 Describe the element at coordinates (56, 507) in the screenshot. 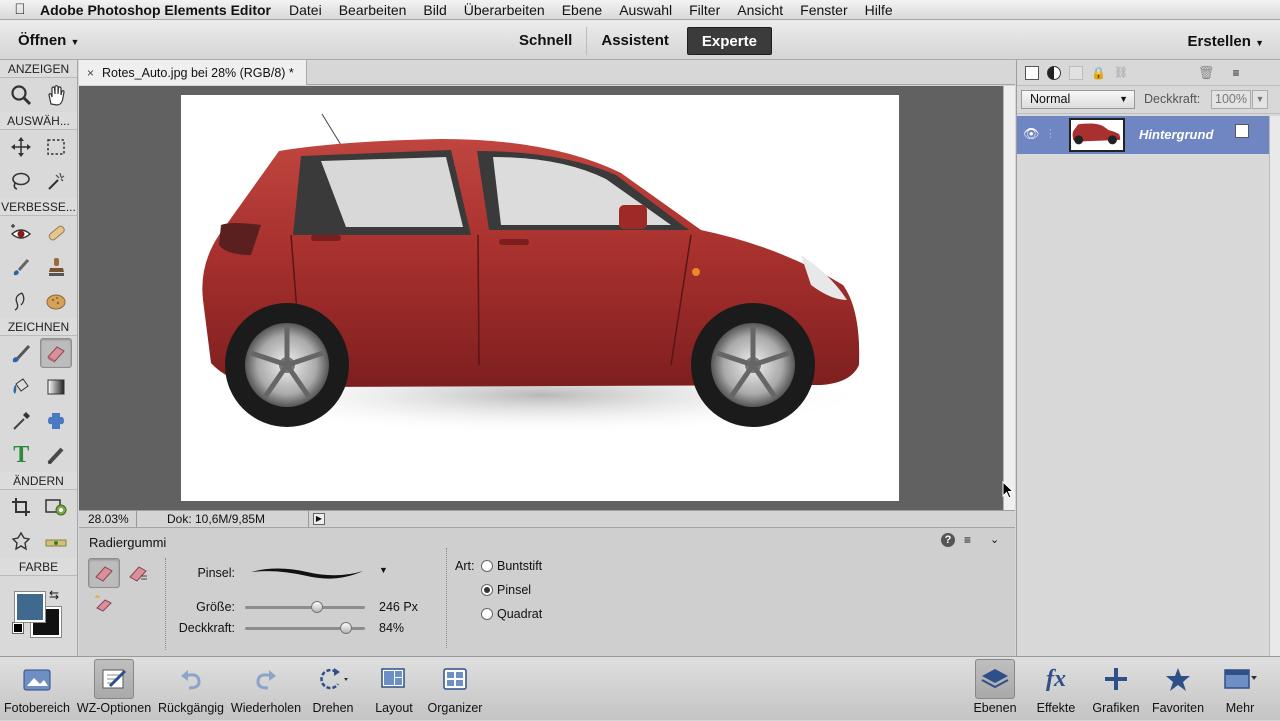

I see `recompose-tool-icon` at that location.